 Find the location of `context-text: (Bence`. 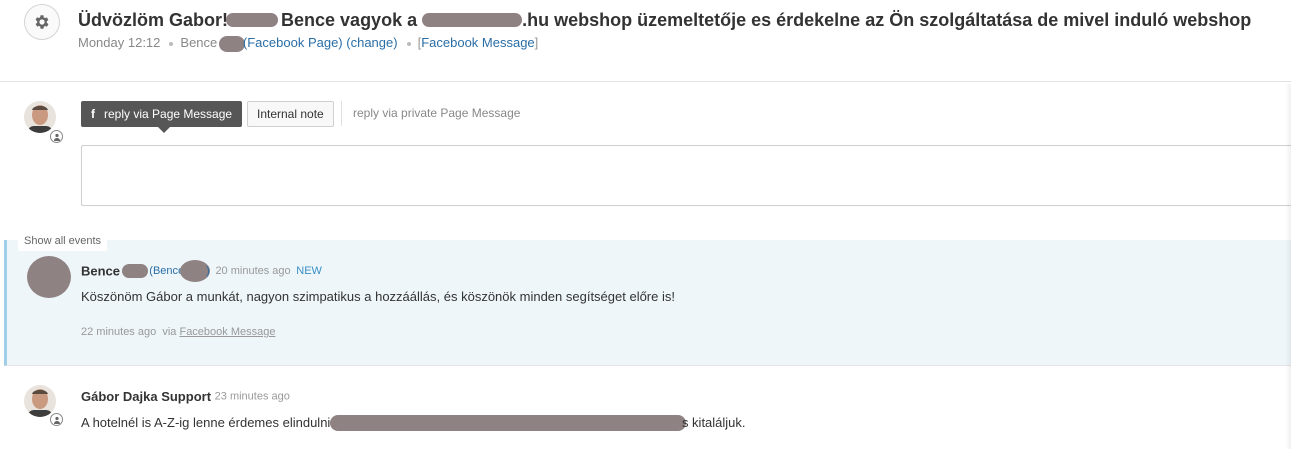

context-text: (Bence is located at coordinates (167, 271).